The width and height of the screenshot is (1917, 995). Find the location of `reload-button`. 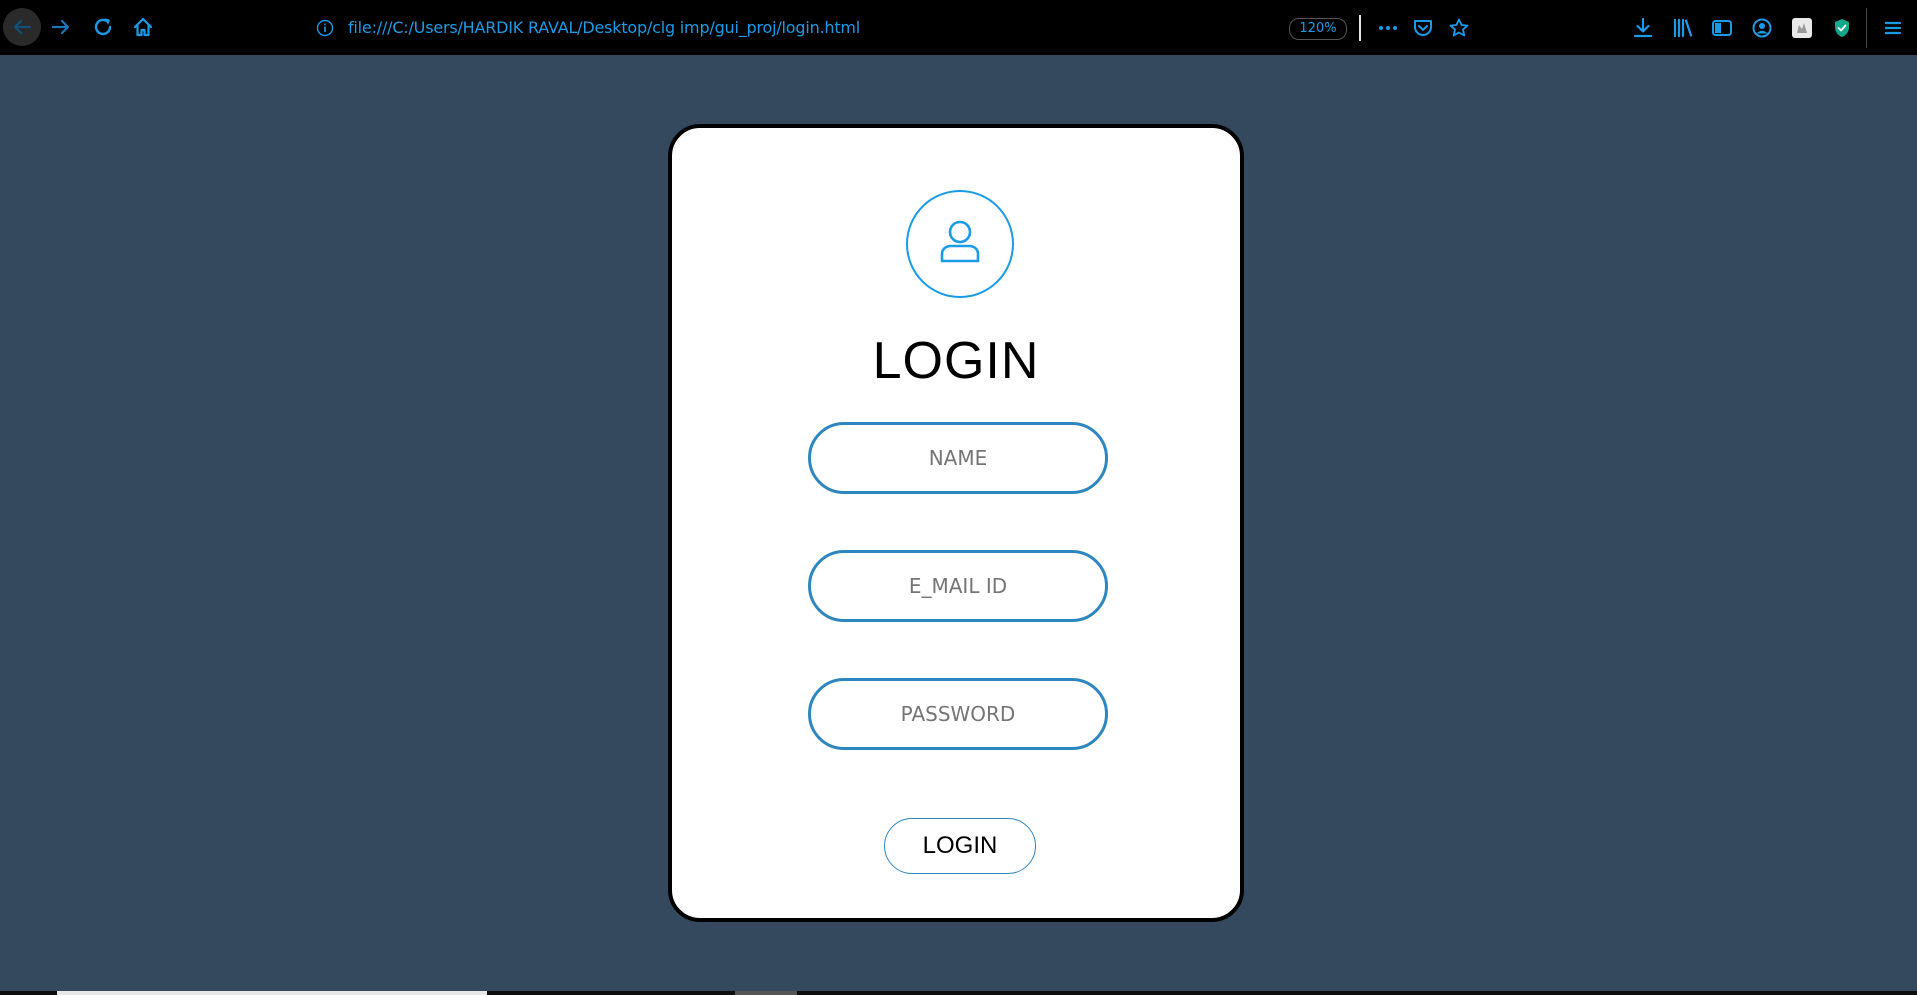

reload-button is located at coordinates (103, 27).